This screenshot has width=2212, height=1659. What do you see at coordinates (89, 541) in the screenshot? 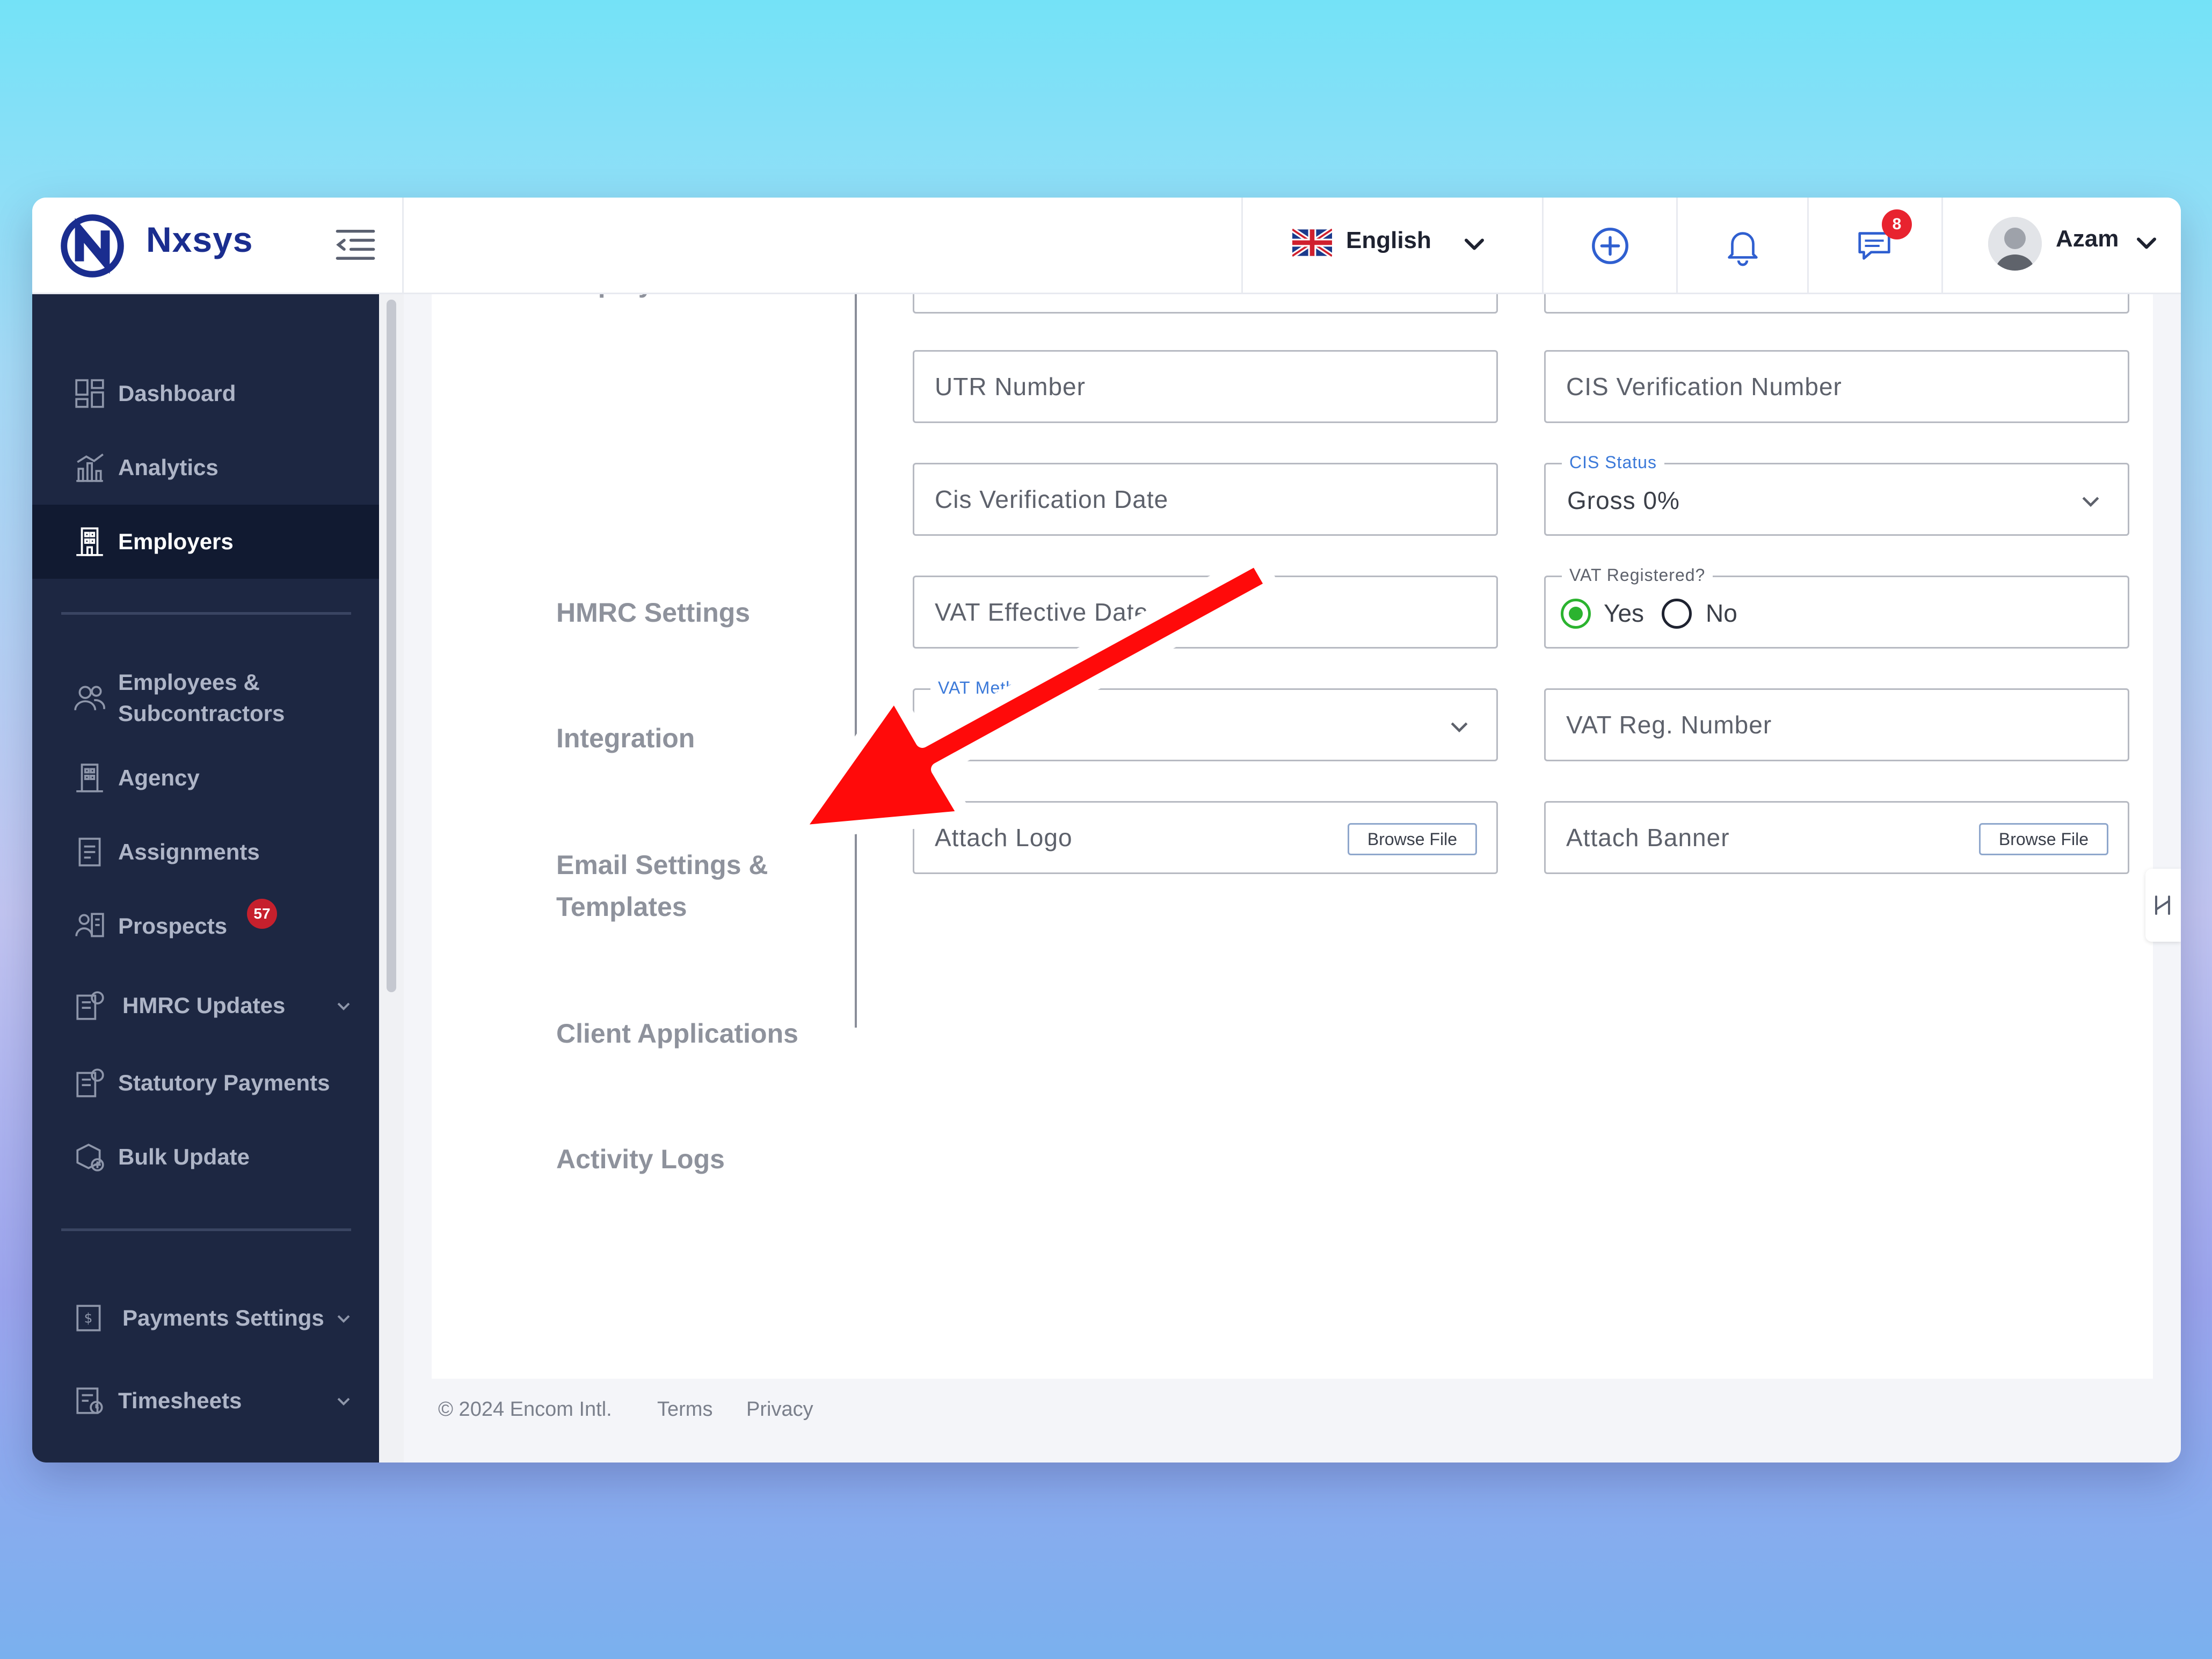
I see `building-icon` at bounding box center [89, 541].